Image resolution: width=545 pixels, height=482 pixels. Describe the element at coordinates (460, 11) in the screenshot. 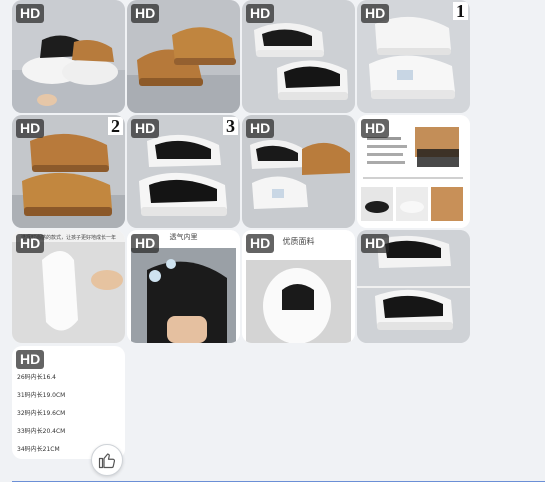

I see `image-number-label: 1` at that location.